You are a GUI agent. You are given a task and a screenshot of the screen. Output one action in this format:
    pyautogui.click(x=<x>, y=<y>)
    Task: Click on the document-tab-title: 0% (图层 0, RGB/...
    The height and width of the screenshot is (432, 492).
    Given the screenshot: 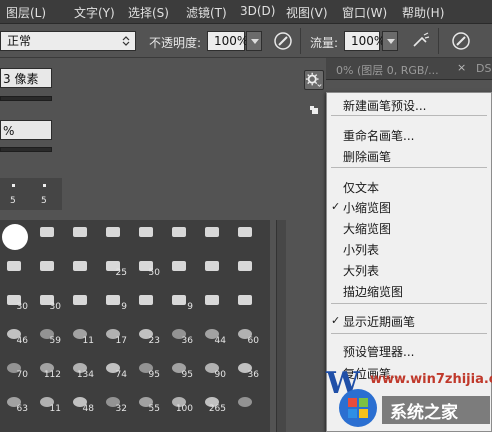 What is the action you would take?
    pyautogui.click(x=387, y=70)
    